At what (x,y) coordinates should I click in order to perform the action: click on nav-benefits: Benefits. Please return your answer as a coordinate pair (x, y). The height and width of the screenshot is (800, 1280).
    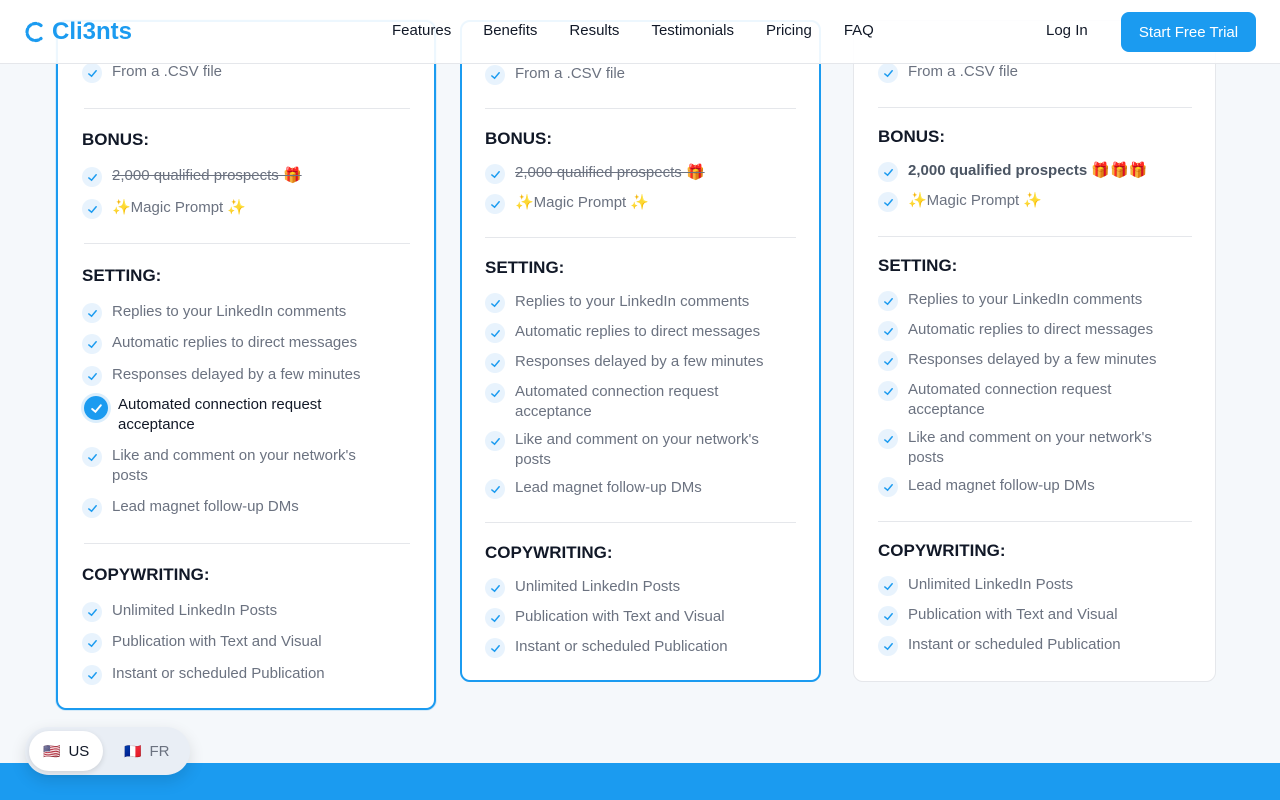
    Looking at the image, I should click on (510, 30).